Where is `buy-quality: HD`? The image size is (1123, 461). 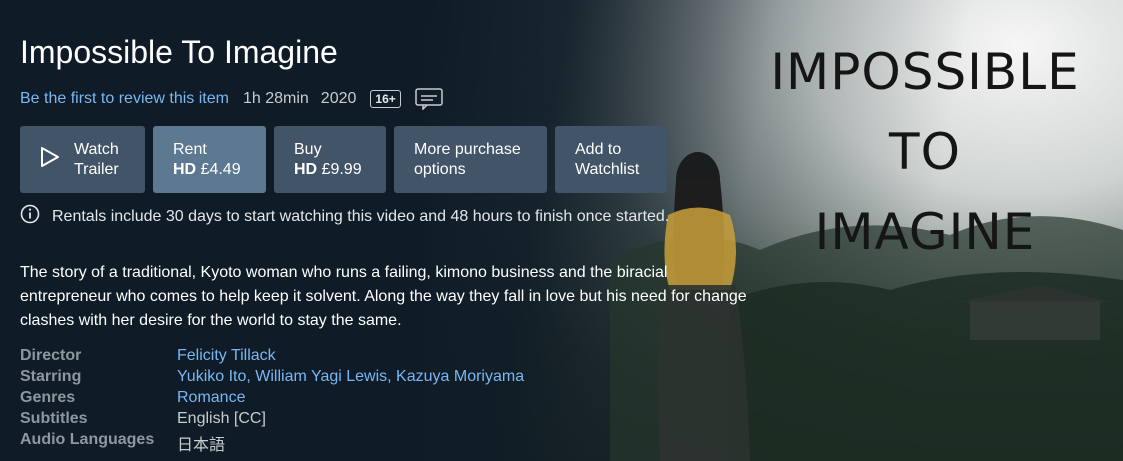
buy-quality: HD is located at coordinates (306, 169).